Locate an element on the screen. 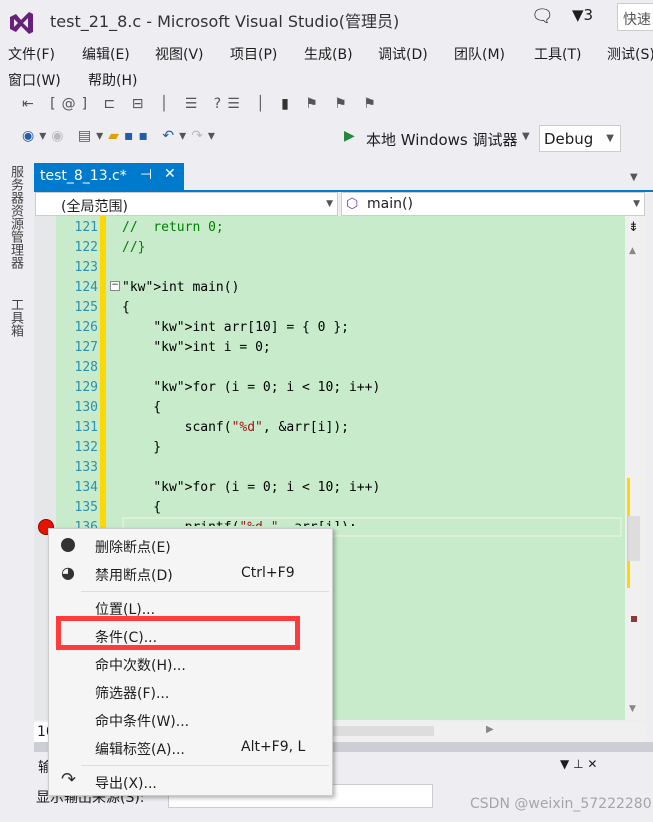  line-number: 132 is located at coordinates (86, 447).